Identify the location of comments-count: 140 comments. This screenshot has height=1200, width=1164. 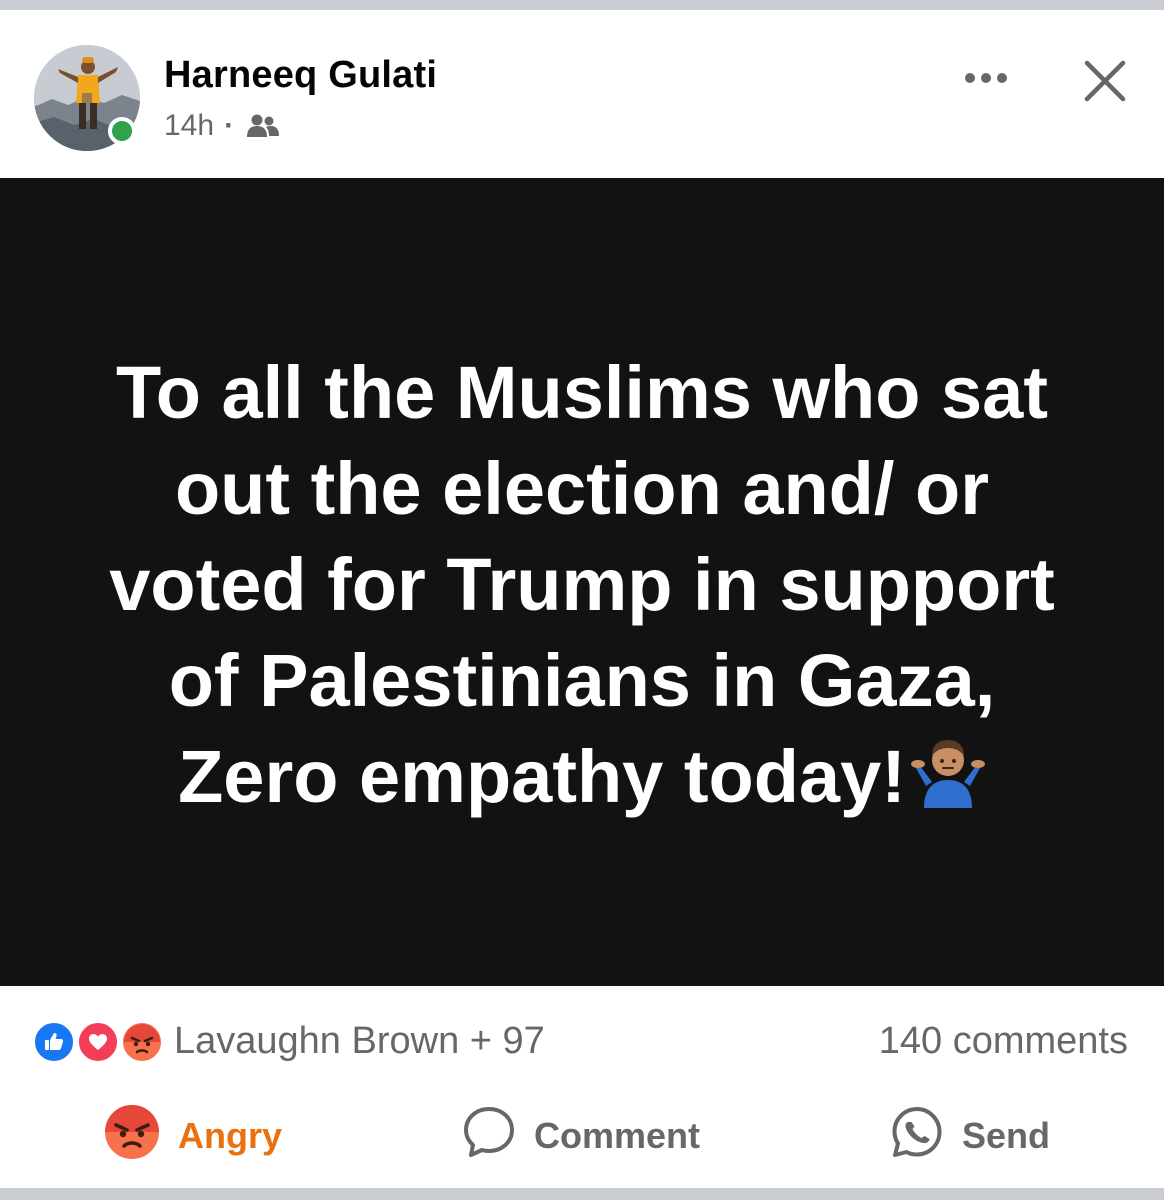
(1003, 1041).